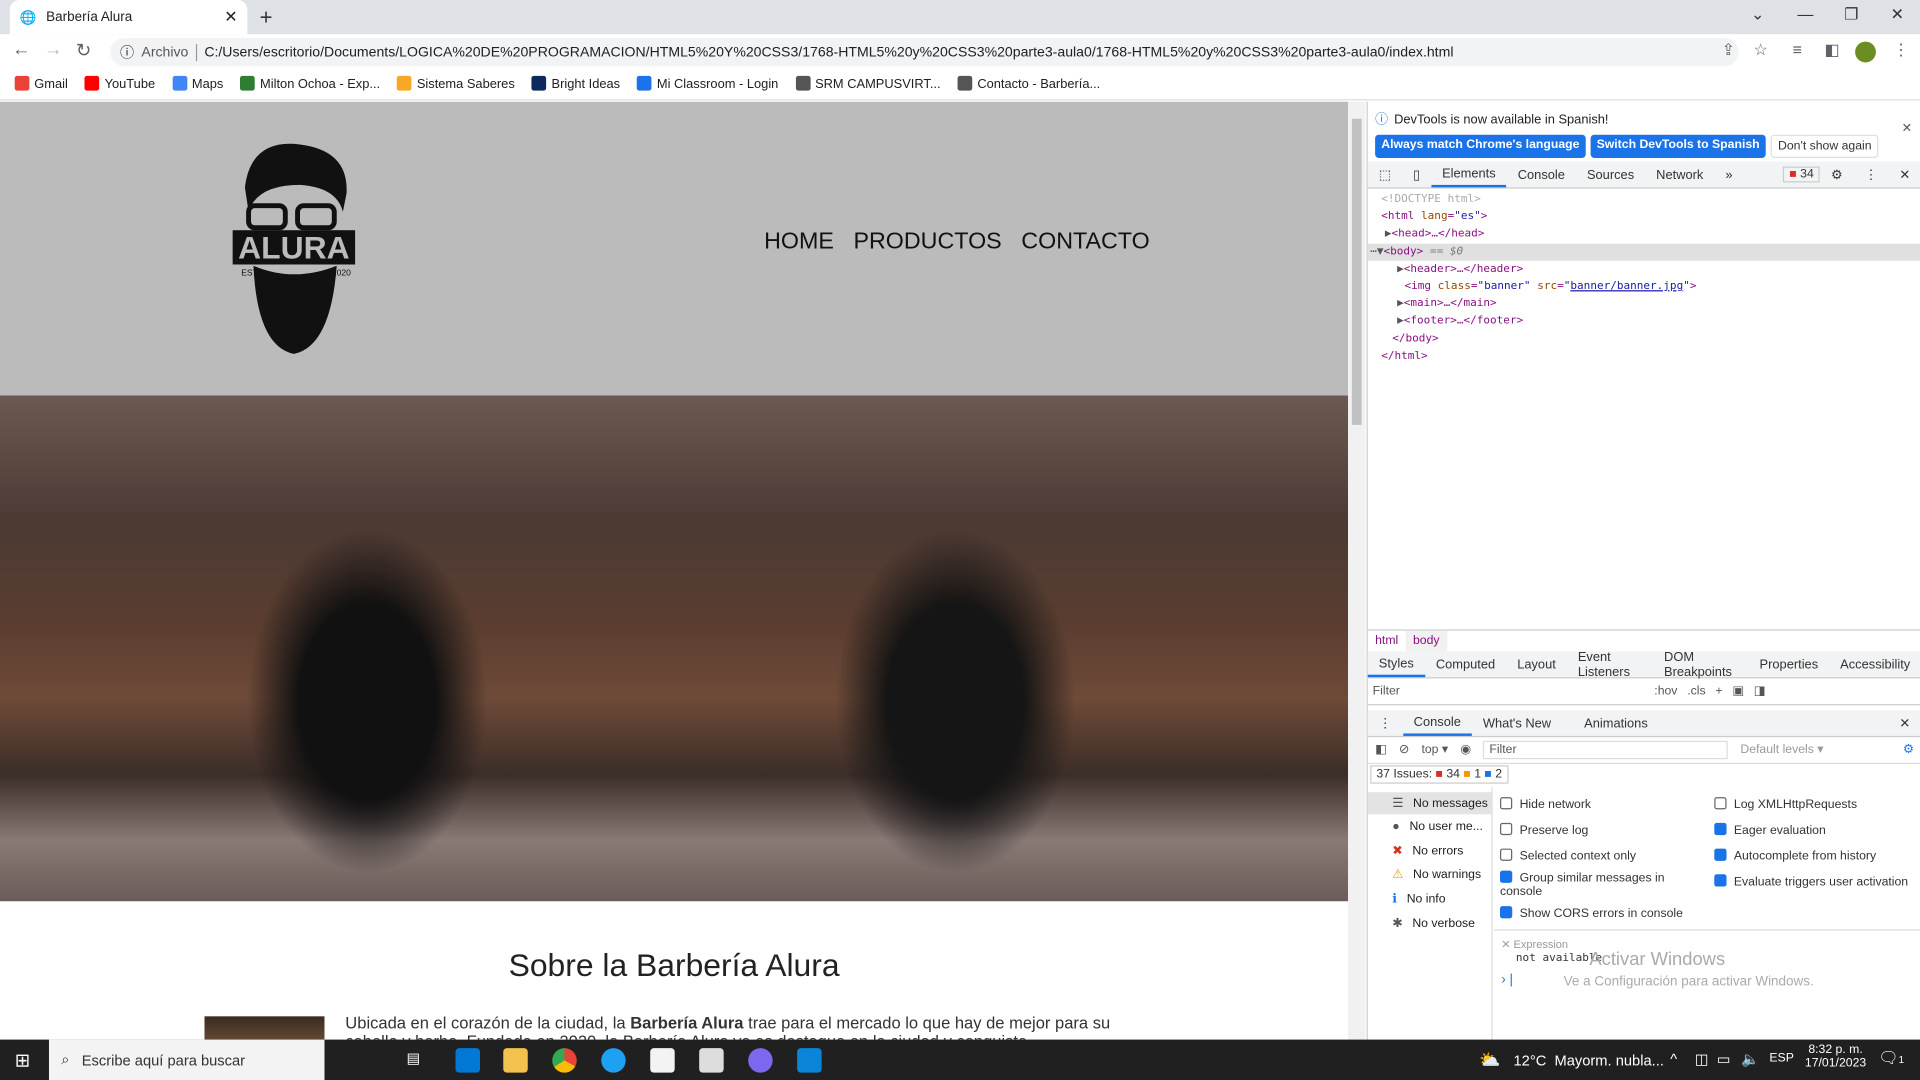  Describe the element at coordinates (1517, 723) in the screenshot. I see `drawer-tab-whats-new: What's New` at that location.